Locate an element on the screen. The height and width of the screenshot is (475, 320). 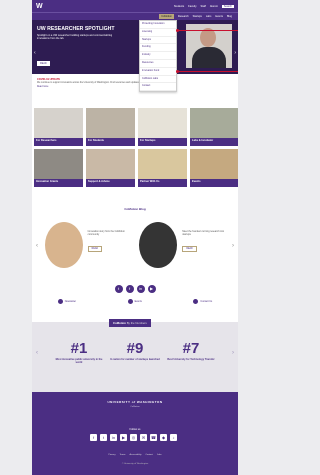
footer-university-name: UNIVERSITY of WASHINGTON is located at coordinates (135, 402).